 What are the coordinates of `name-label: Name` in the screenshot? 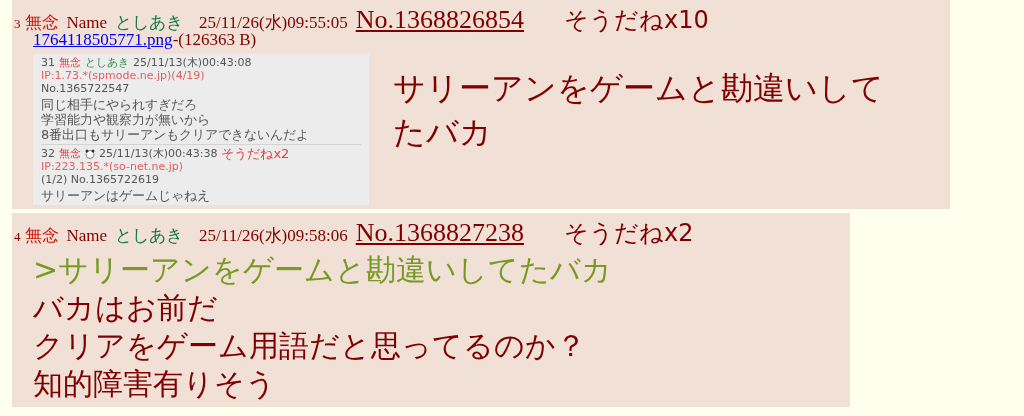 It's located at (87, 236).